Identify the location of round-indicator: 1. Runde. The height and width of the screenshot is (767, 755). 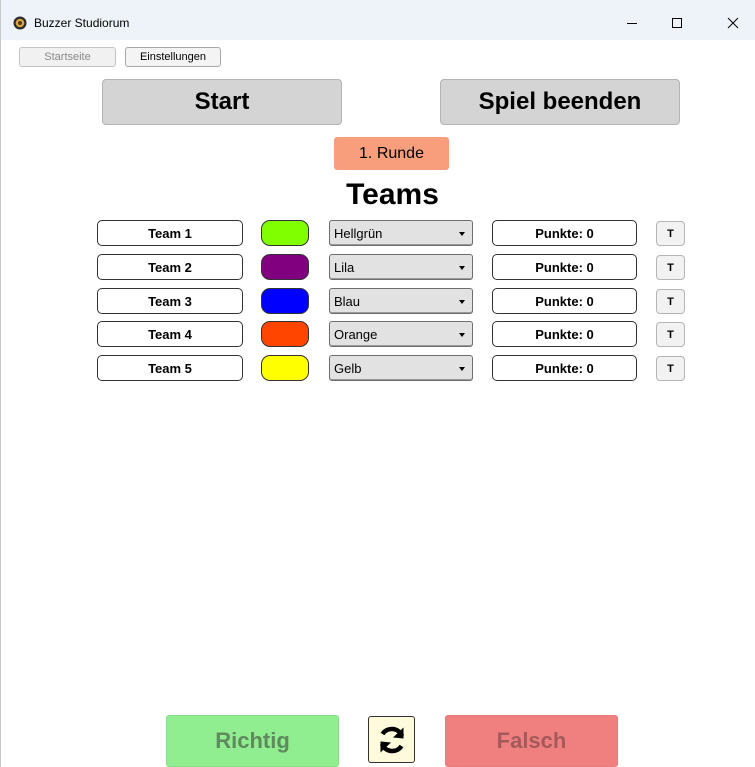
(391, 153).